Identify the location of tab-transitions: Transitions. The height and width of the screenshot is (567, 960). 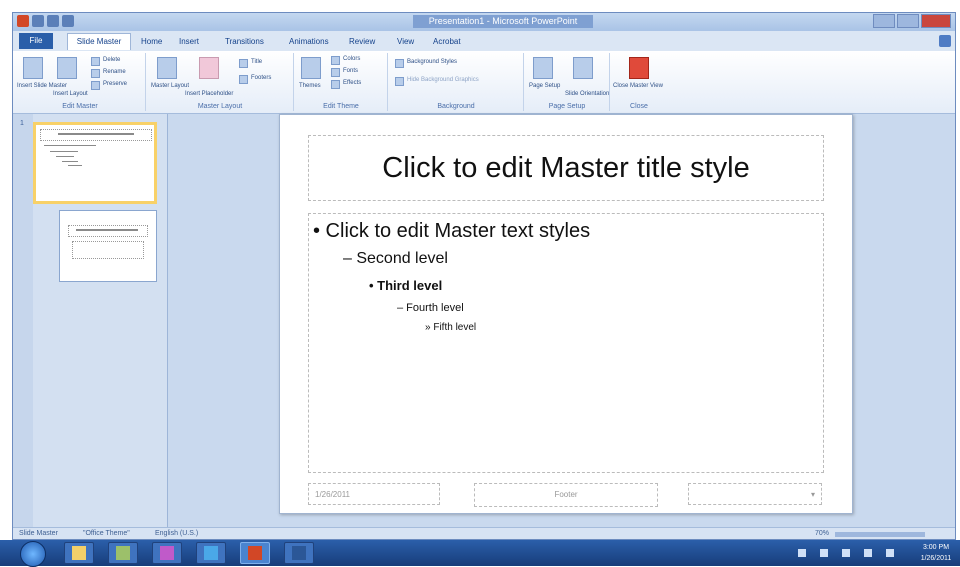
(244, 41).